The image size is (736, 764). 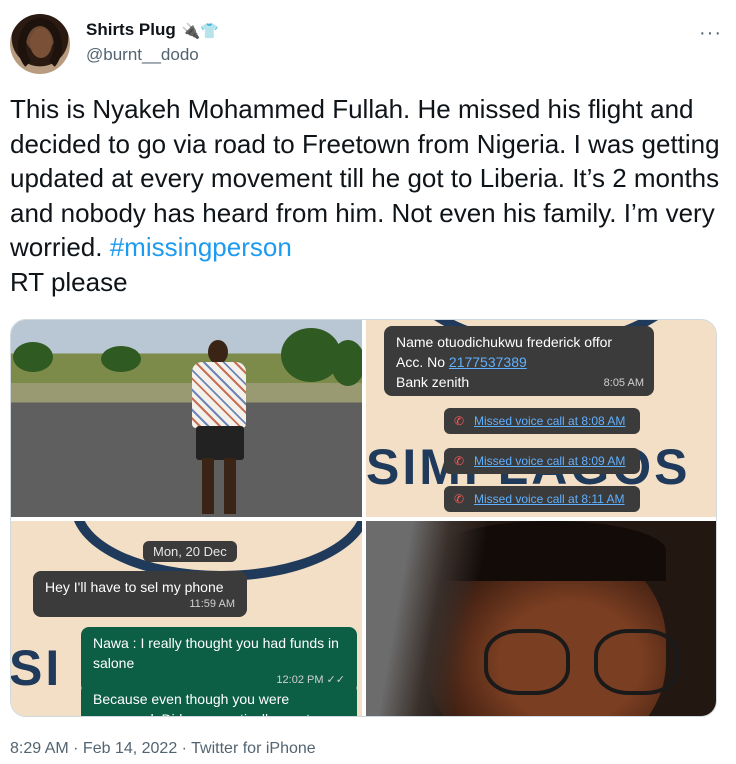 I want to click on missed-call-item: ✆ Missed voice call at 8:09 AM, so click(x=542, y=461).